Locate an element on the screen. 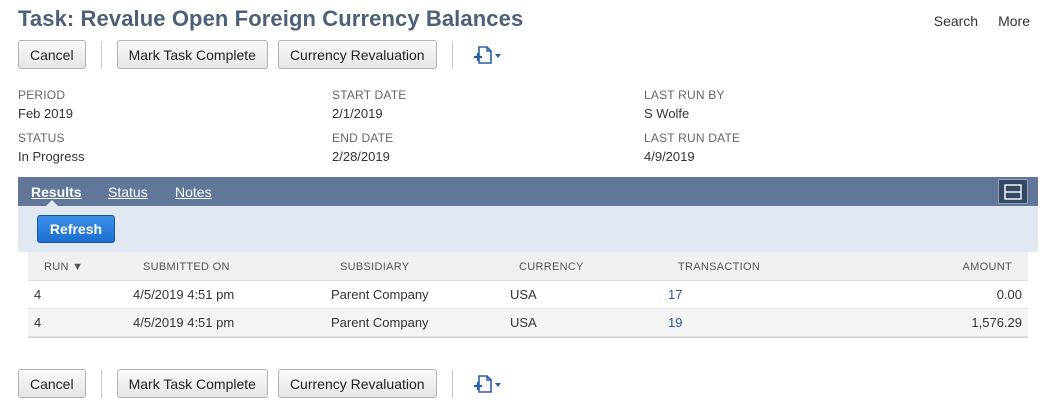  refresh-button: Refresh is located at coordinates (76, 229).